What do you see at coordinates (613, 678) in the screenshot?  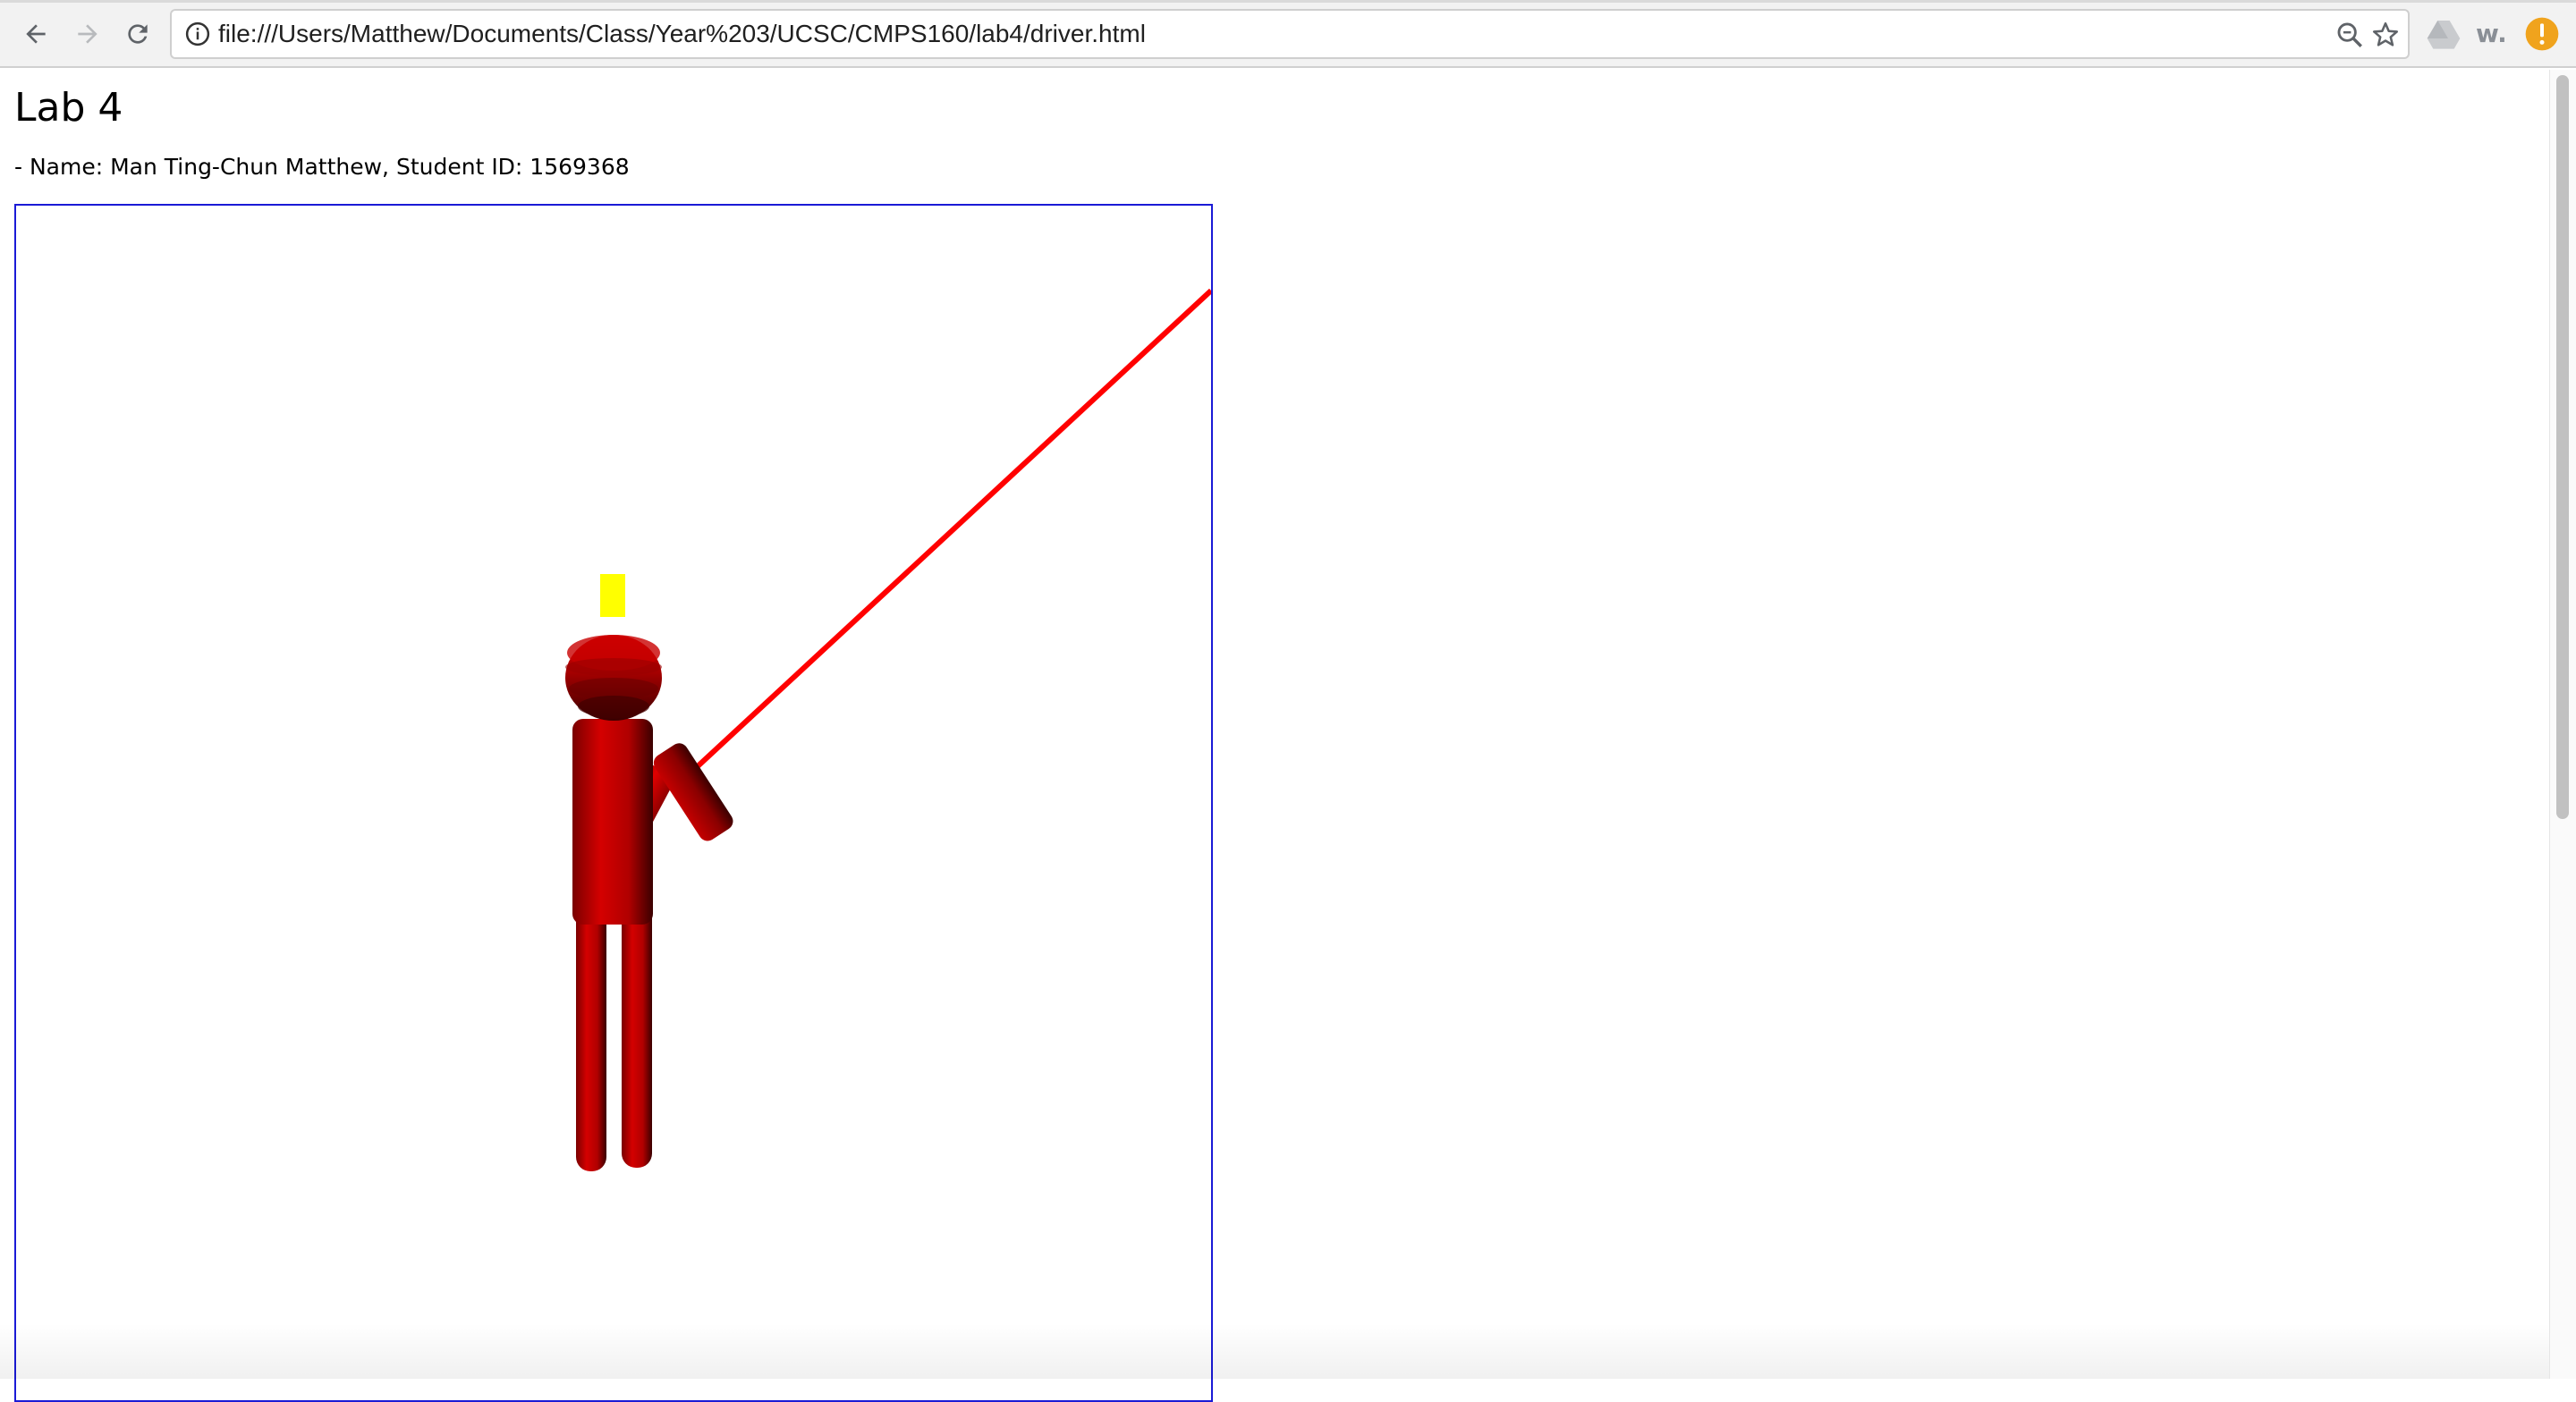 I see `head` at bounding box center [613, 678].